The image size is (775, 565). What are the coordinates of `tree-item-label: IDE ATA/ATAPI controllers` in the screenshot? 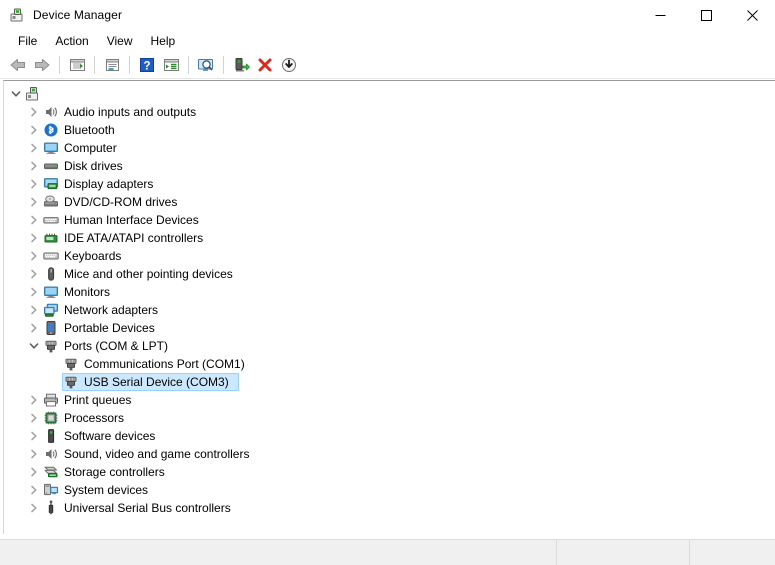 It's located at (134, 238).